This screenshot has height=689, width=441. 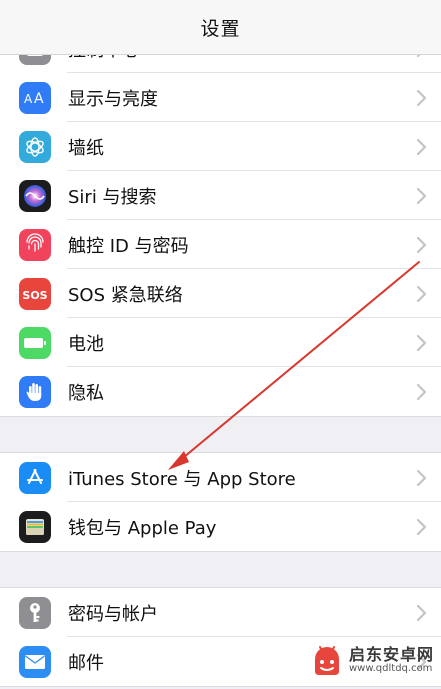 What do you see at coordinates (220, 244) in the screenshot?
I see `settings-row-touch-id: 触控 ID 与密码` at bounding box center [220, 244].